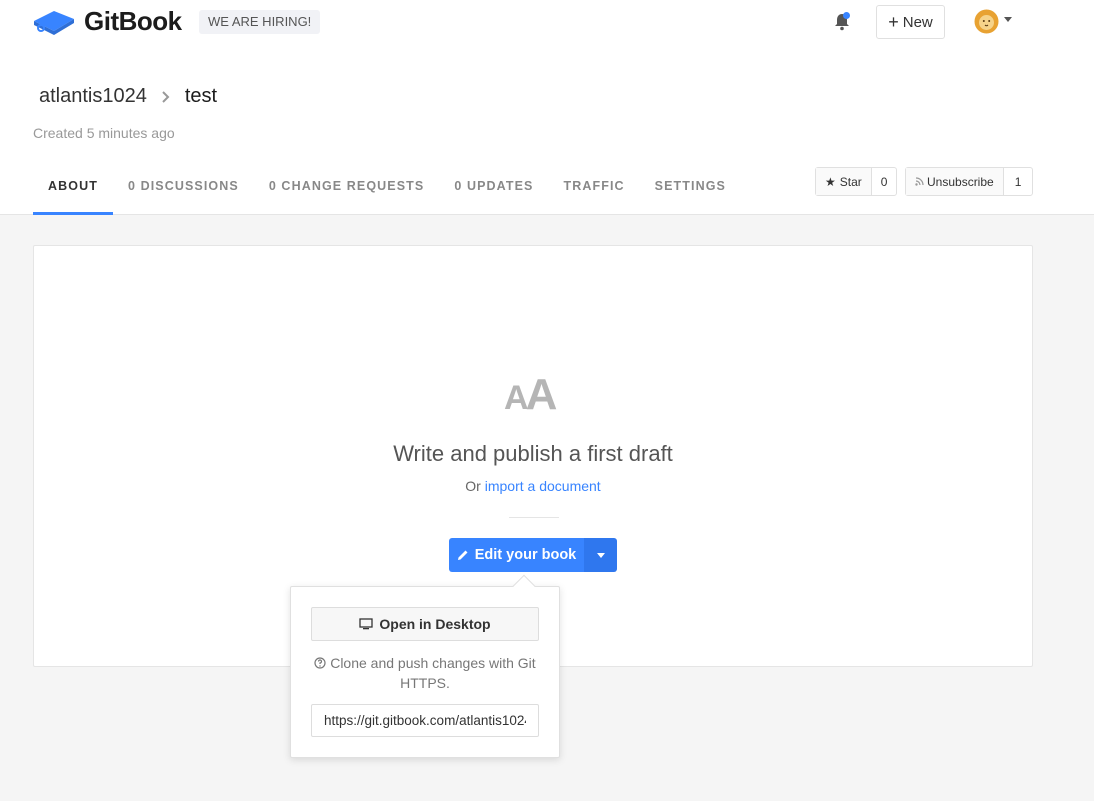 This screenshot has width=1094, height=801. What do you see at coordinates (133, 21) in the screenshot?
I see `logo-text: GitBook` at bounding box center [133, 21].